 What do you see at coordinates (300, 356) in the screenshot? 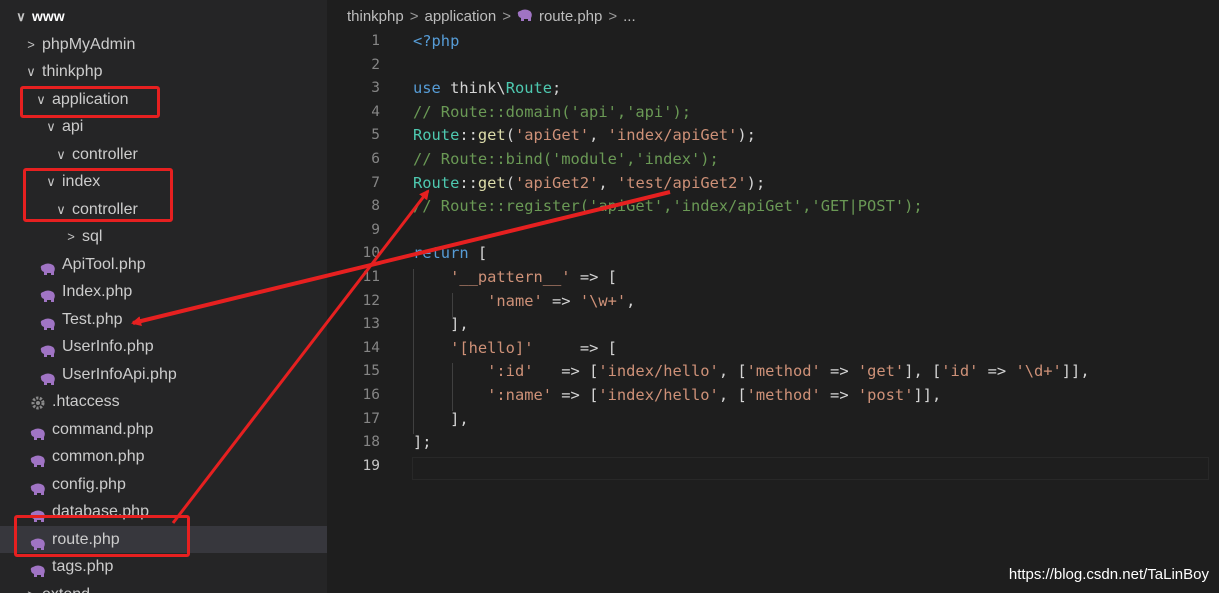
I see `arrow-route-to-line7` at bounding box center [300, 356].